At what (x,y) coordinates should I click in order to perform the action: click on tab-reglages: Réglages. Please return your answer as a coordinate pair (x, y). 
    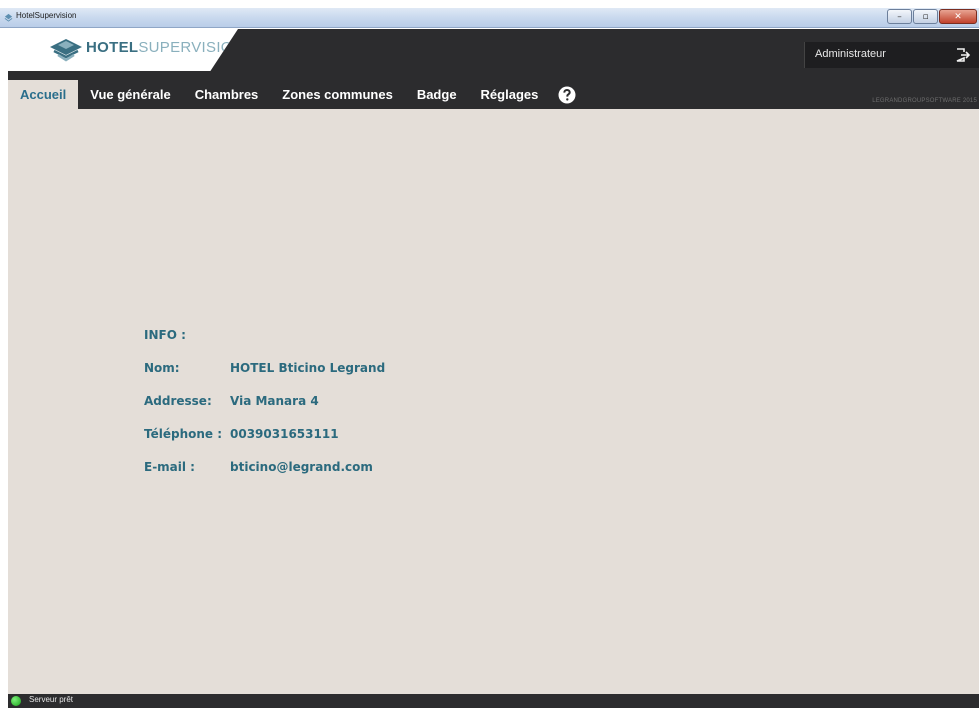
    Looking at the image, I should click on (510, 94).